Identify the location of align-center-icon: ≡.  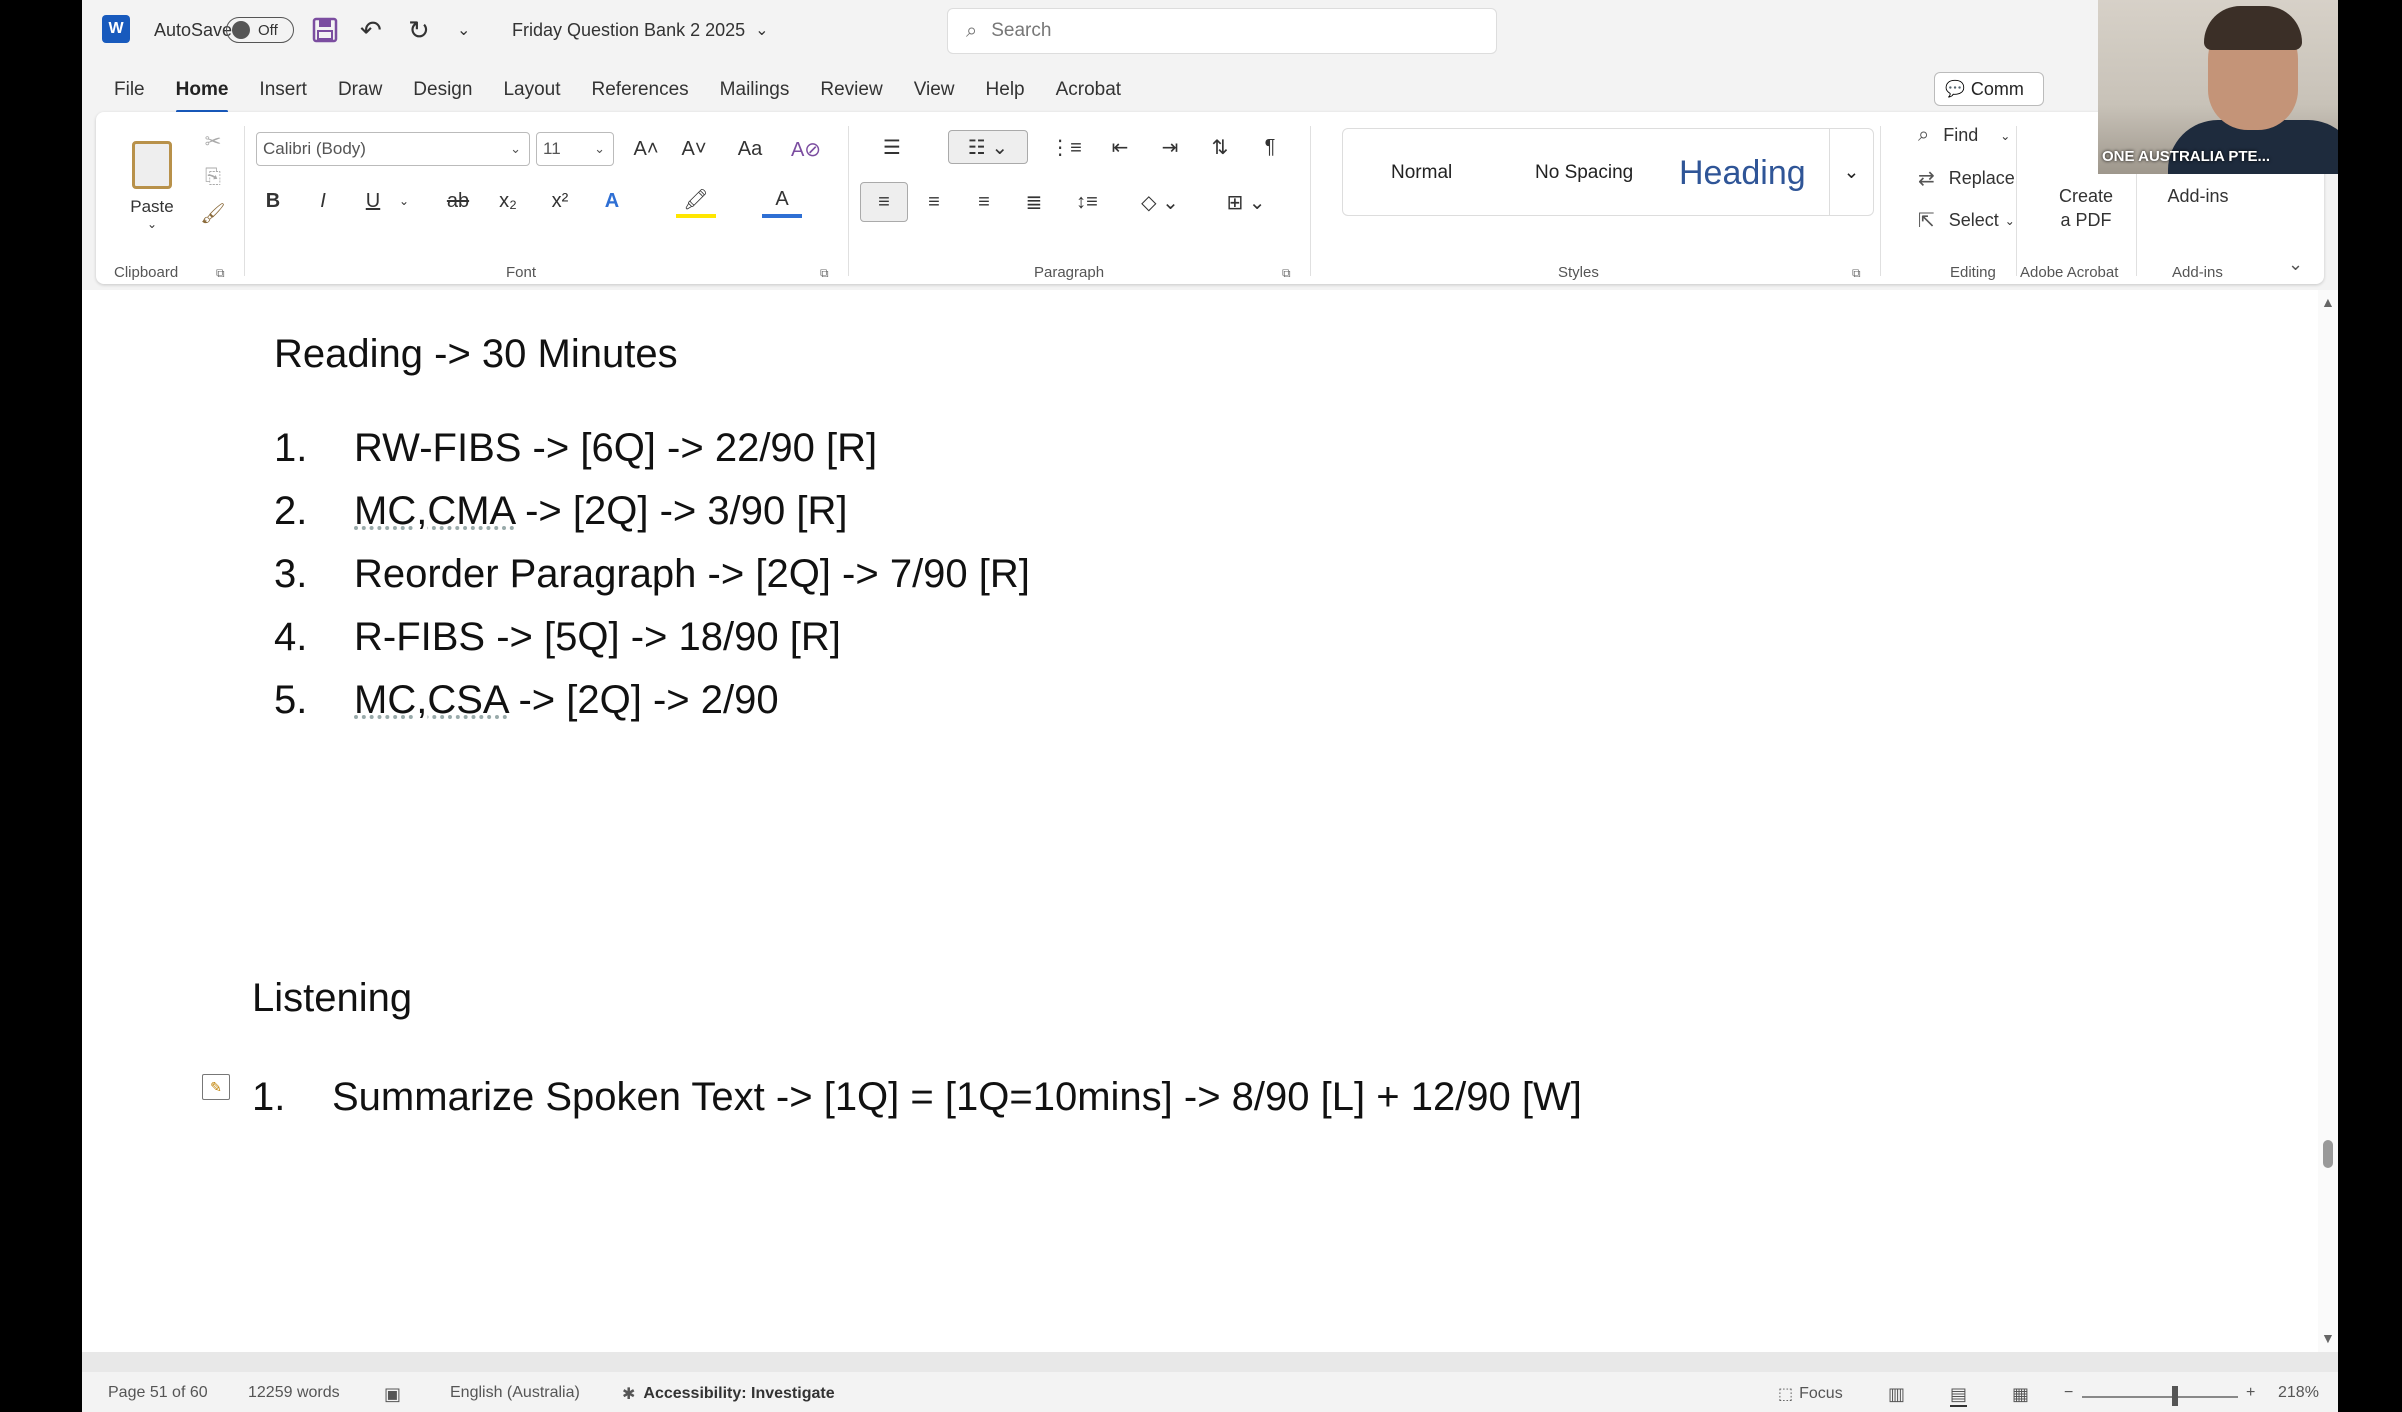
(934, 202).